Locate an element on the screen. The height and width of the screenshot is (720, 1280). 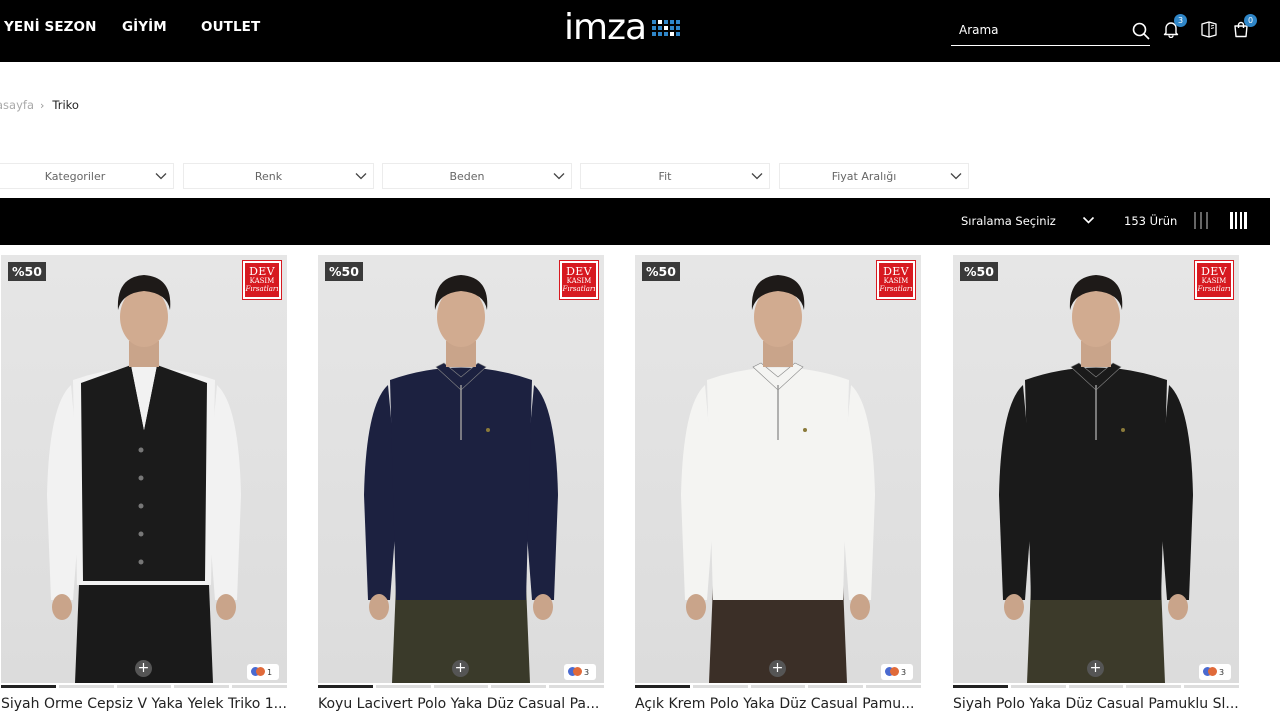
grid-3-columns-icon is located at coordinates (1201, 220).